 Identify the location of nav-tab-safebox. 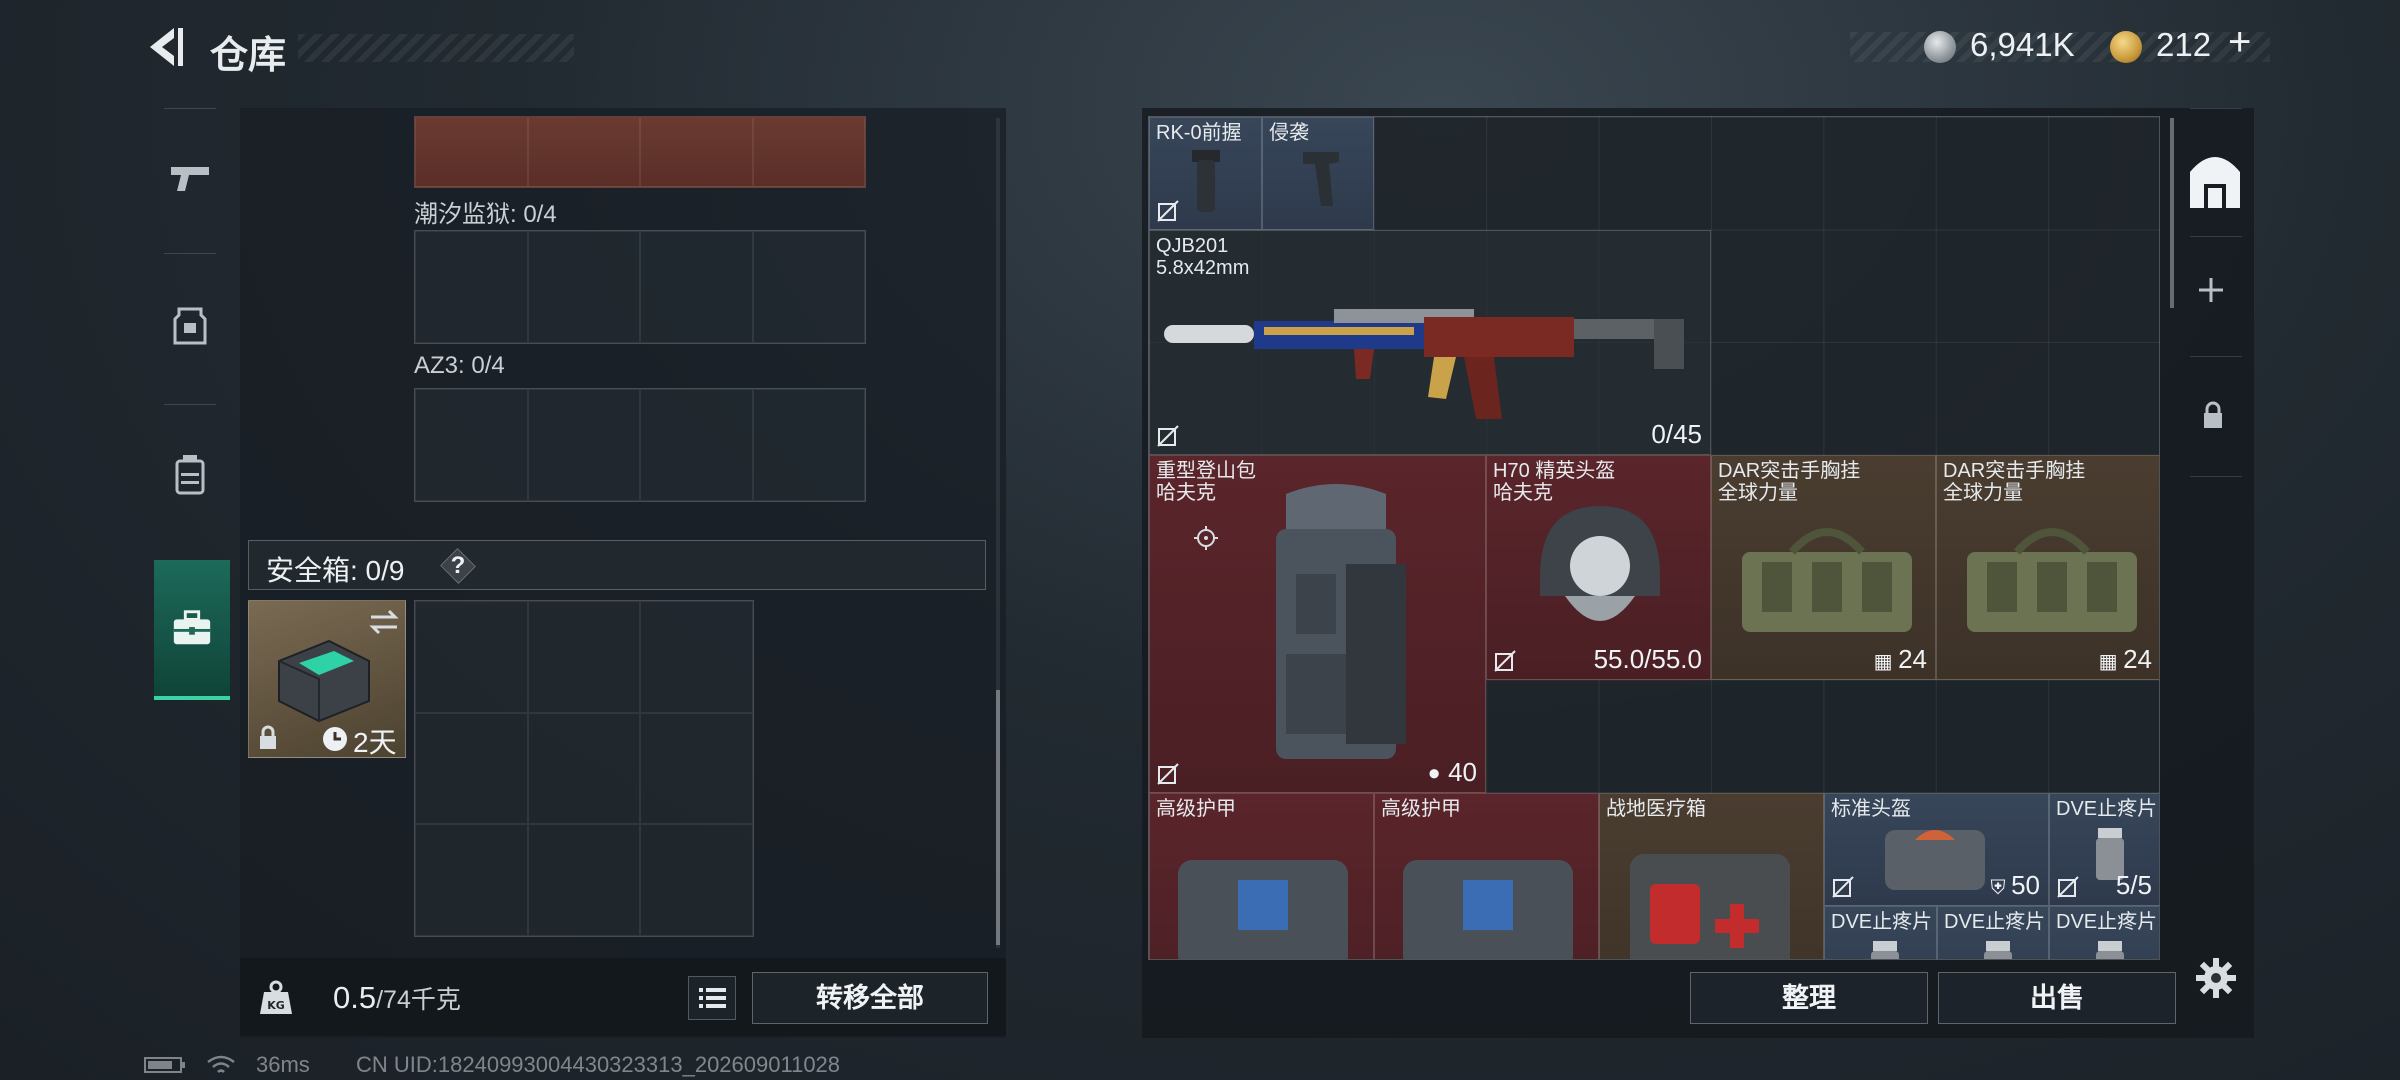
(192, 630).